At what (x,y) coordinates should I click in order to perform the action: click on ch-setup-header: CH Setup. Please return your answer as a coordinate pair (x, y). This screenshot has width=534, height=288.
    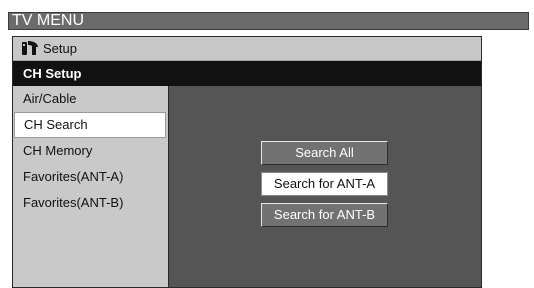
    Looking at the image, I should click on (247, 73).